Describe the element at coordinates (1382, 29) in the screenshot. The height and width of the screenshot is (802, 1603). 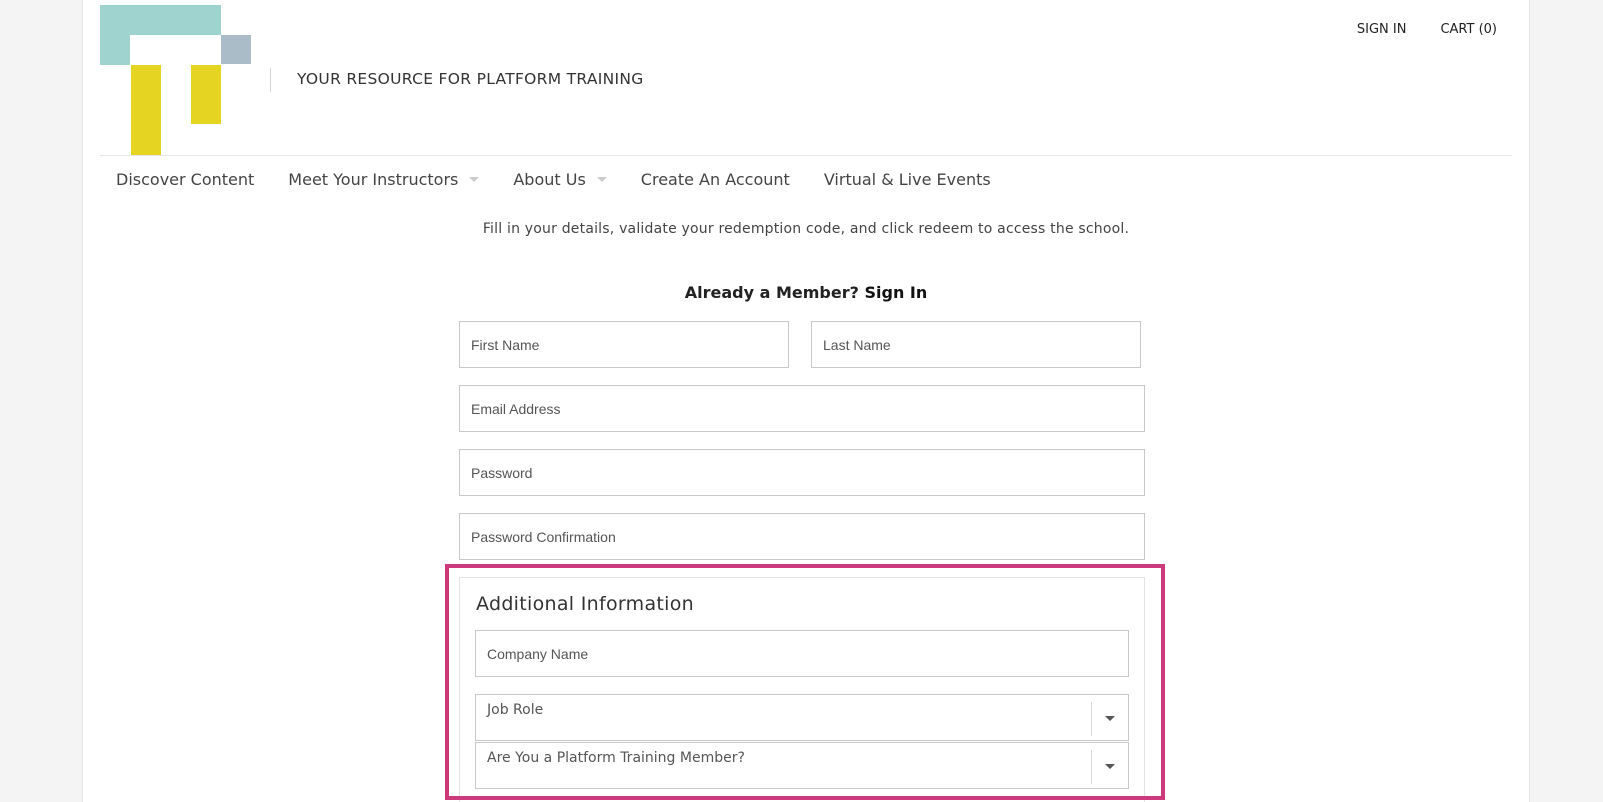
I see `sign-in-link: SIGN IN` at that location.